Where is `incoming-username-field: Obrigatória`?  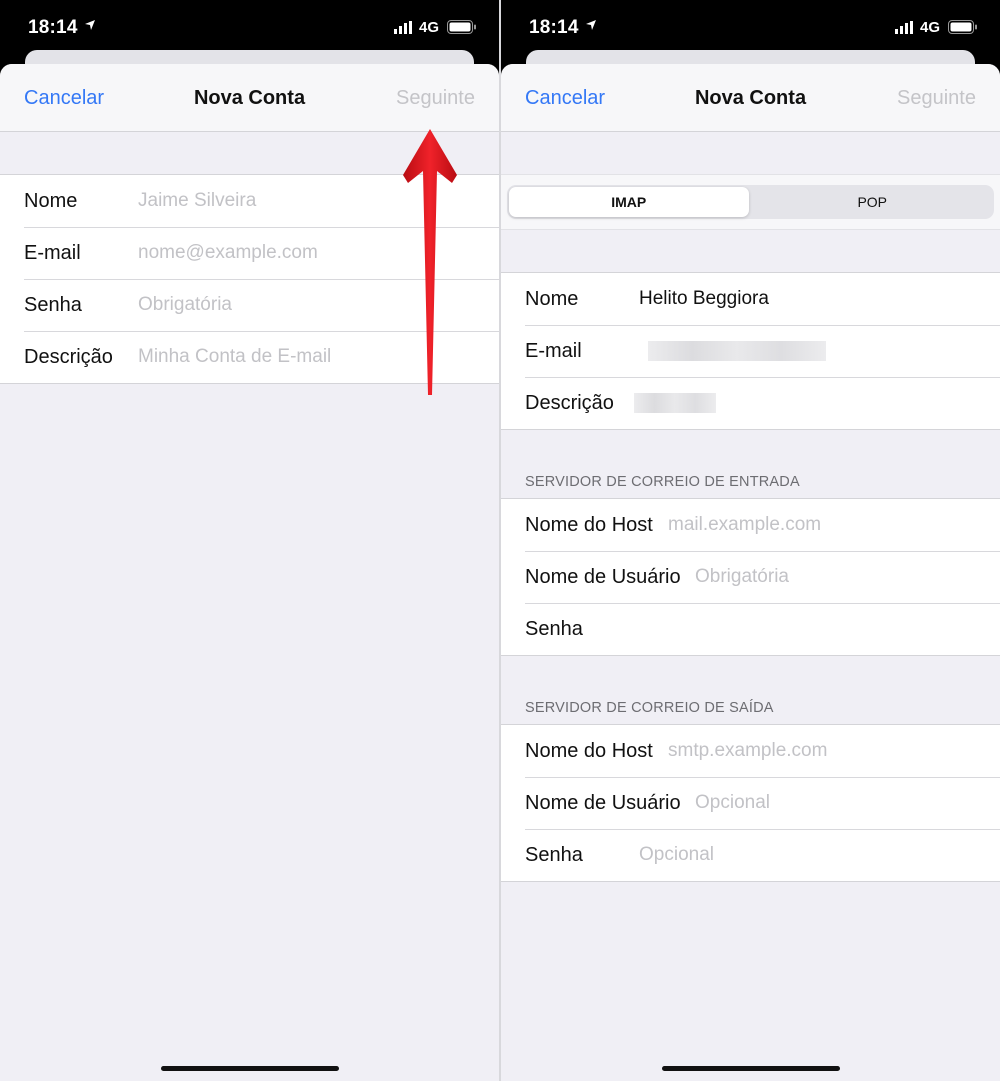
incoming-username-field: Obrigatória is located at coordinates (742, 577).